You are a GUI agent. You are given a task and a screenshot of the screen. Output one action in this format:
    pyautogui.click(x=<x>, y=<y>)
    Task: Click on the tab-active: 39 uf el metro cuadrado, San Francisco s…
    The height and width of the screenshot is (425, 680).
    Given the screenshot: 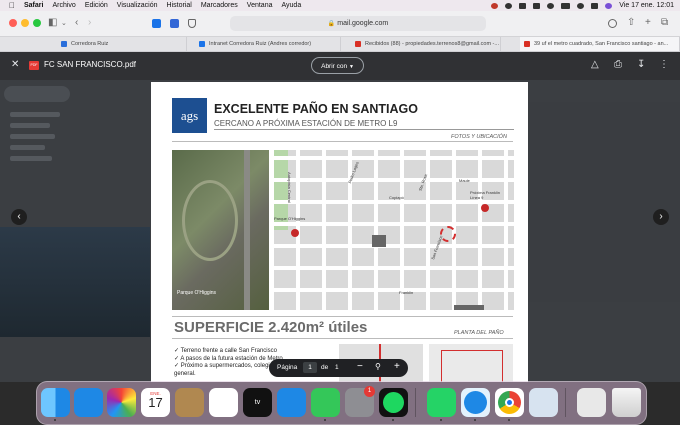 What is the action you would take?
    pyautogui.click(x=600, y=44)
    